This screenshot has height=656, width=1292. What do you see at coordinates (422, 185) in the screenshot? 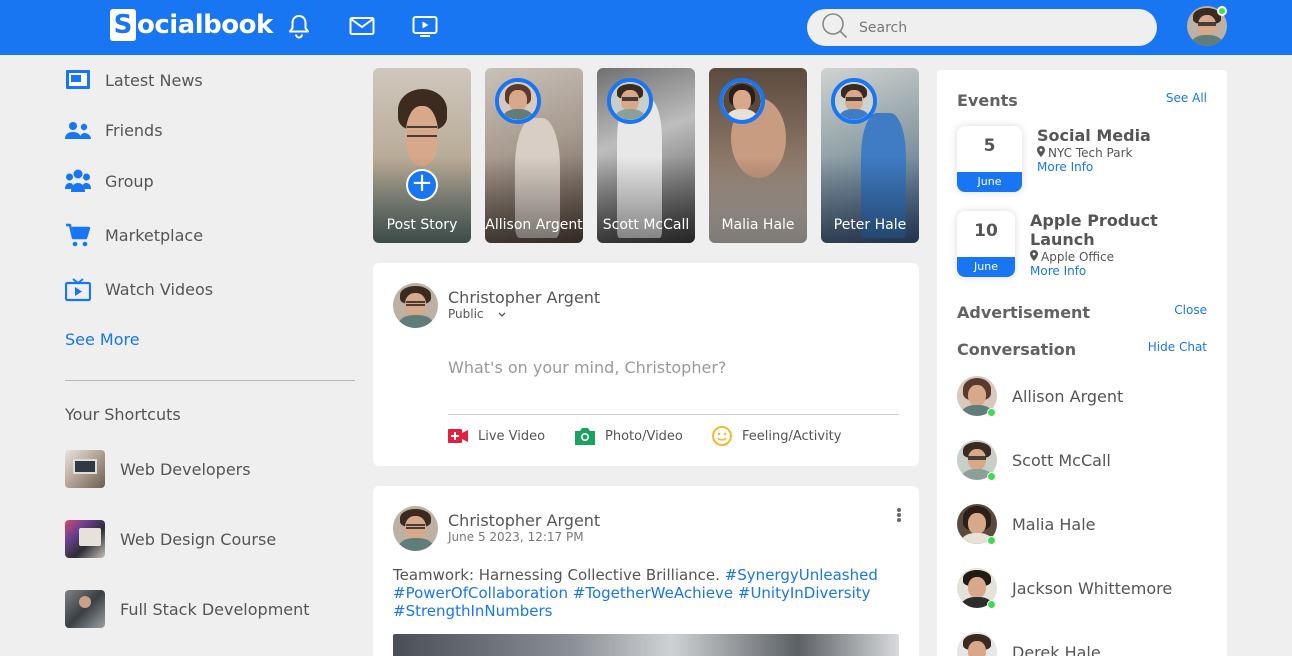
I see `add-story-button: +` at bounding box center [422, 185].